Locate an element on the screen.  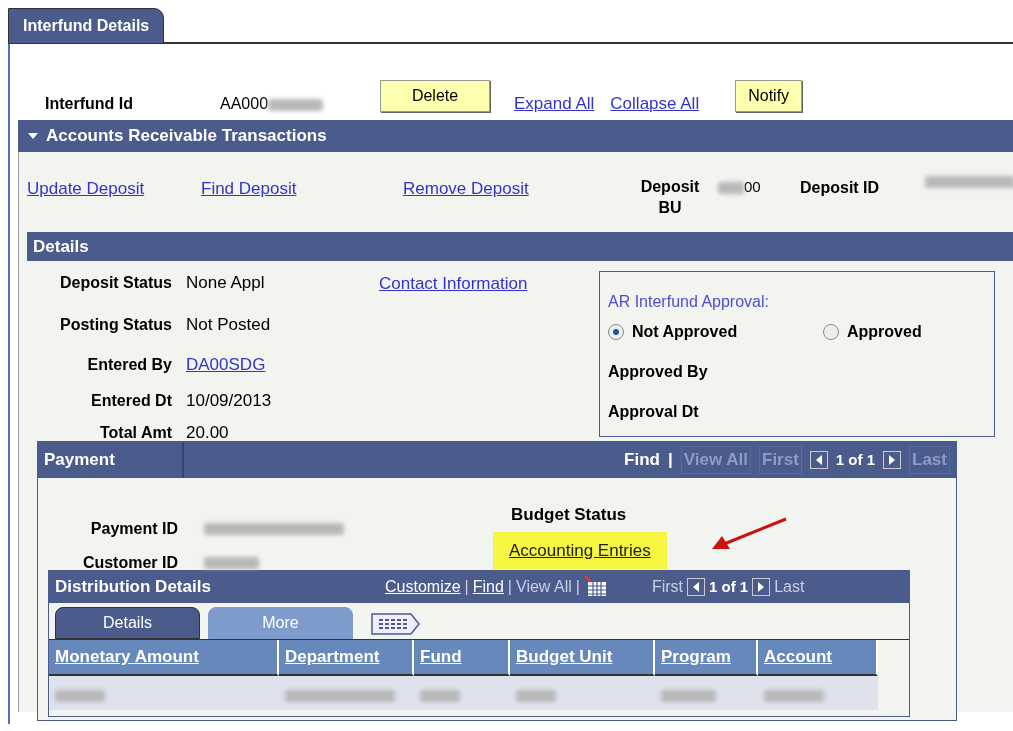
radio-label: Not Approved is located at coordinates (685, 332).